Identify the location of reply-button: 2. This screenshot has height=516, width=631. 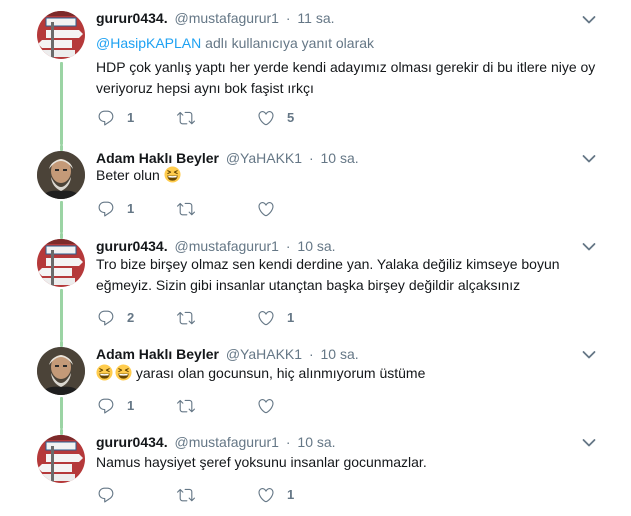
(115, 318).